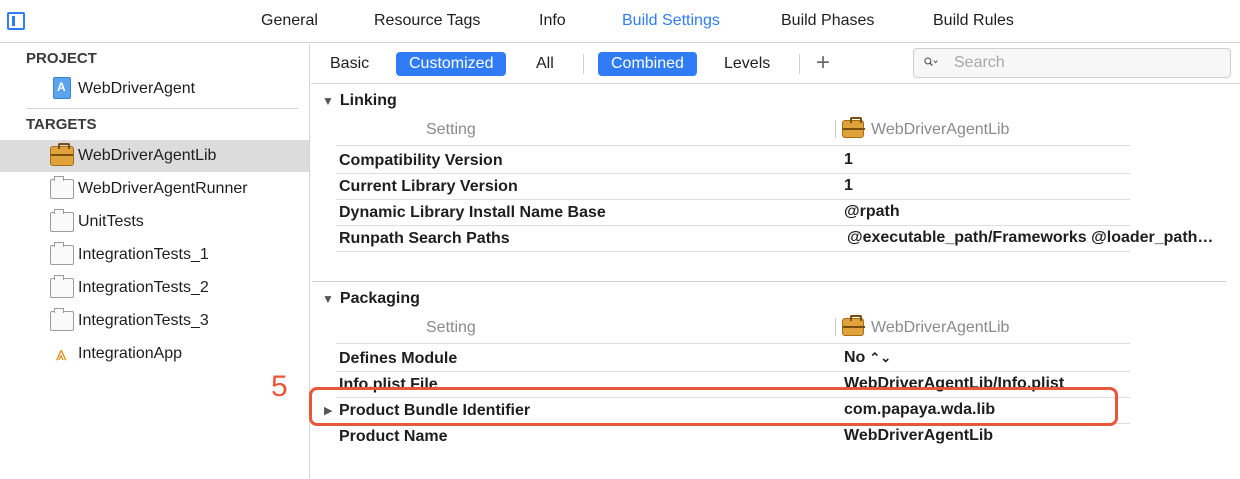 This screenshot has height=479, width=1240. I want to click on setting-name: Runpath Search Paths, so click(424, 238).